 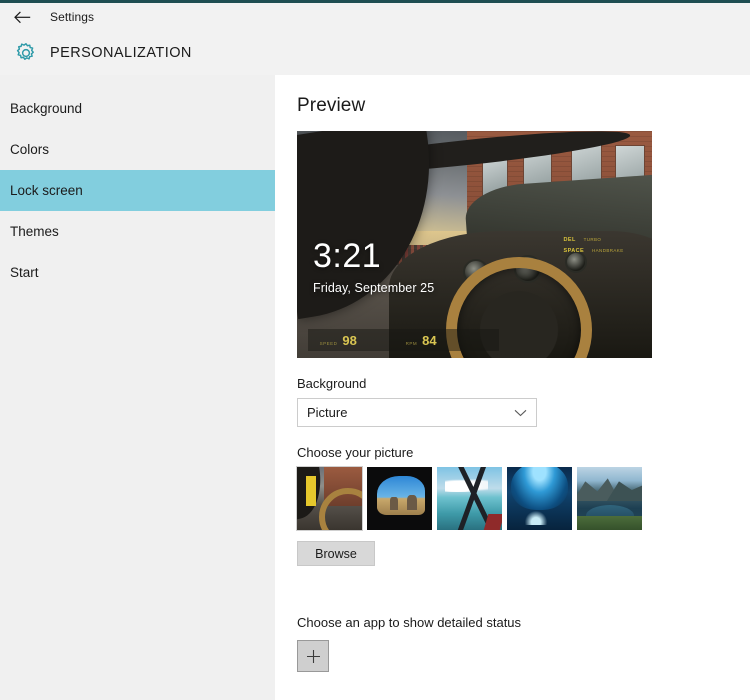 I want to click on sidebar-item-themes: Themes, so click(x=137, y=231).